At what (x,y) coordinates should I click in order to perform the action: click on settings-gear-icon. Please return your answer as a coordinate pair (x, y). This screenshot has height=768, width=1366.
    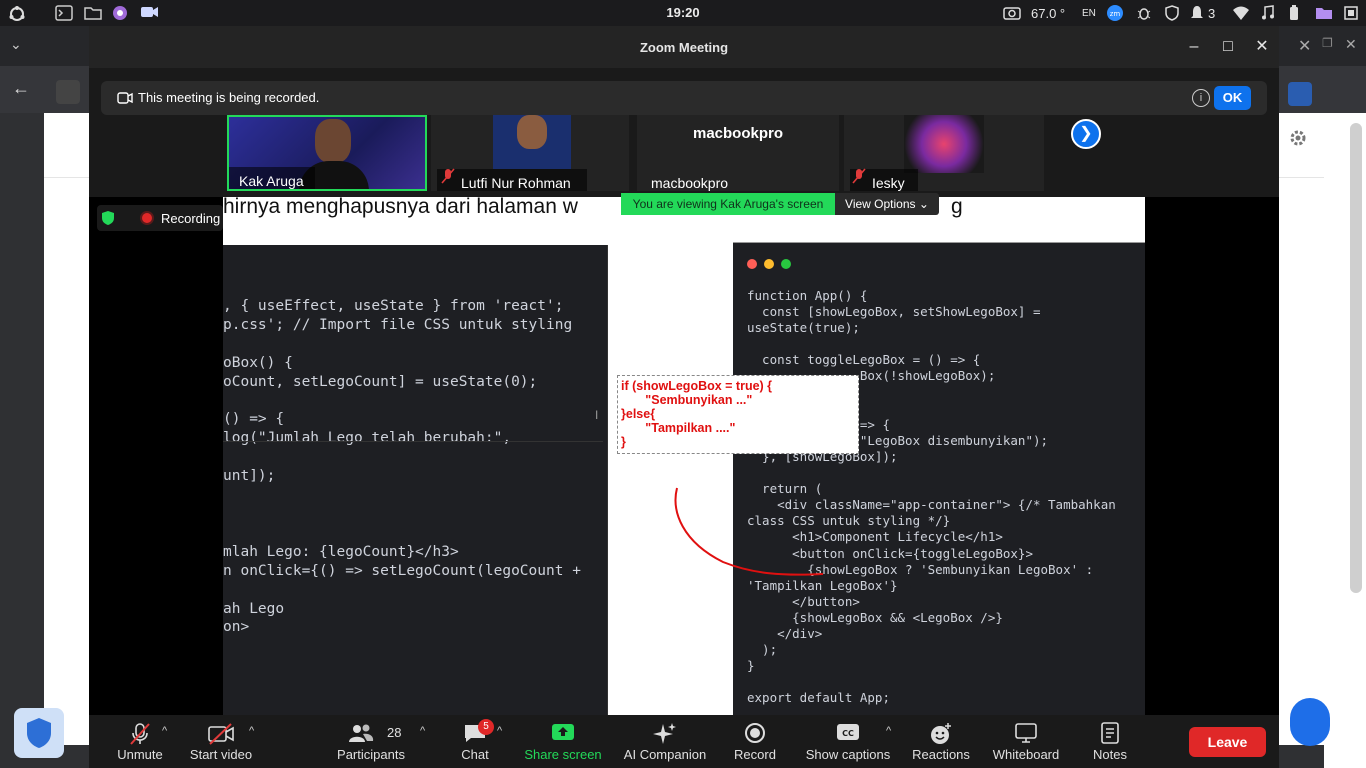
    Looking at the image, I should click on (1298, 140).